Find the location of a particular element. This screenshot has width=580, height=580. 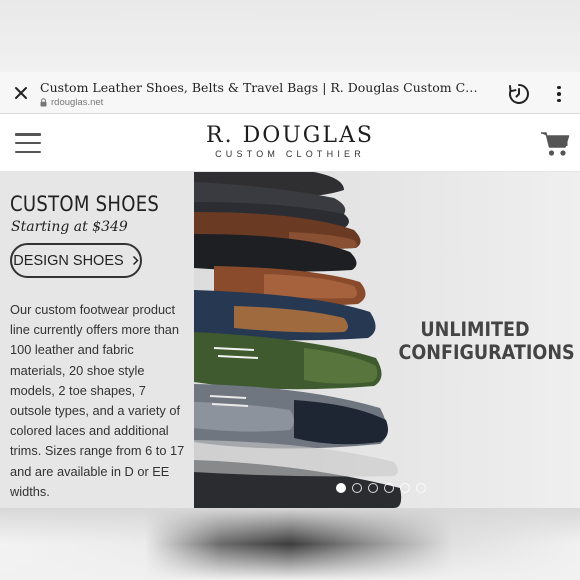

cart-icon is located at coordinates (555, 144).